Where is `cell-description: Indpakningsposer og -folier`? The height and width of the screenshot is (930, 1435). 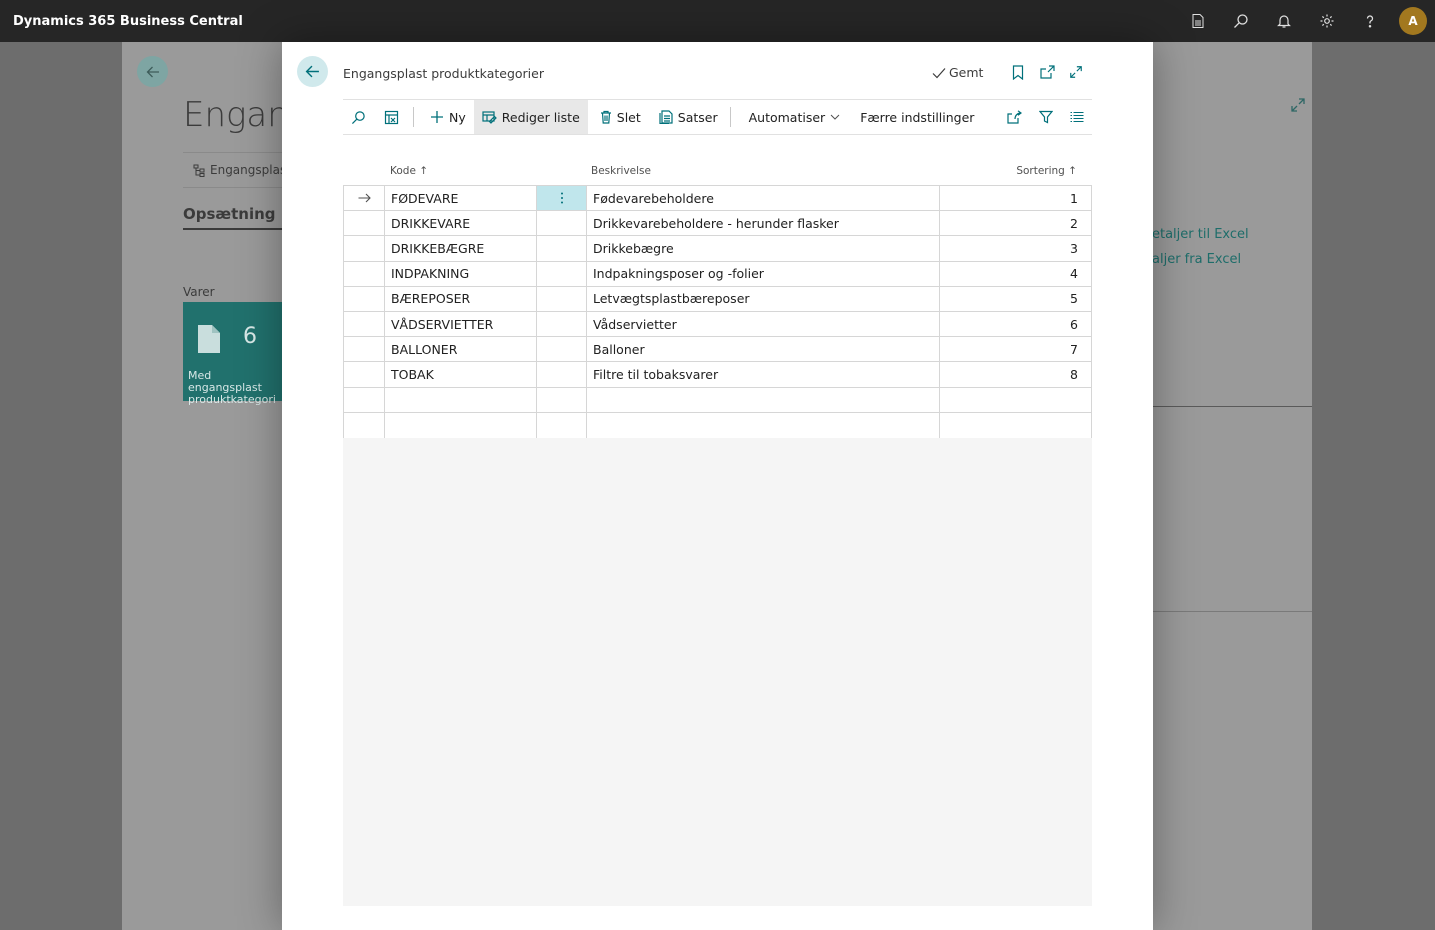
cell-description: Indpakningsposer og -folier is located at coordinates (763, 273).